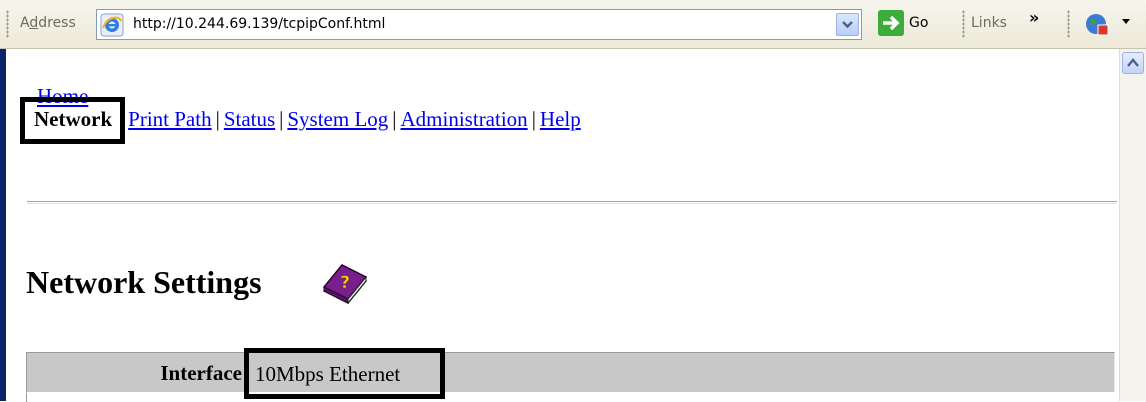 The height and width of the screenshot is (402, 1146). Describe the element at coordinates (112, 25) in the screenshot. I see `internet-explorer-icon` at that location.